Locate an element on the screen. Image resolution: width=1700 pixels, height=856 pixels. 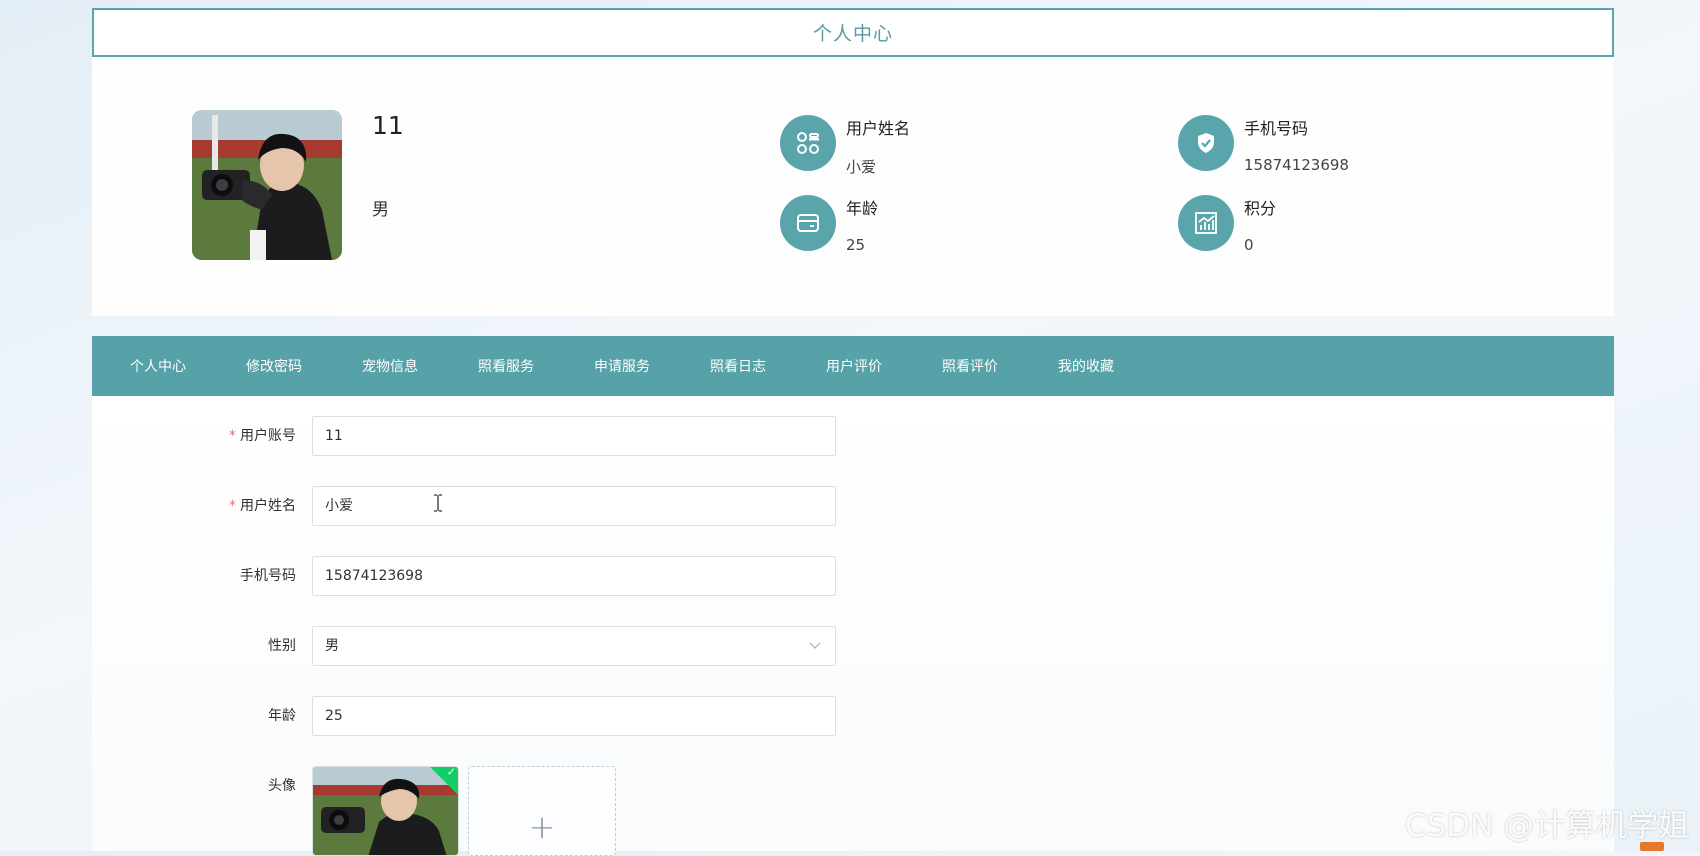
form-row-name: * 用户姓名 is located at coordinates (464, 506).